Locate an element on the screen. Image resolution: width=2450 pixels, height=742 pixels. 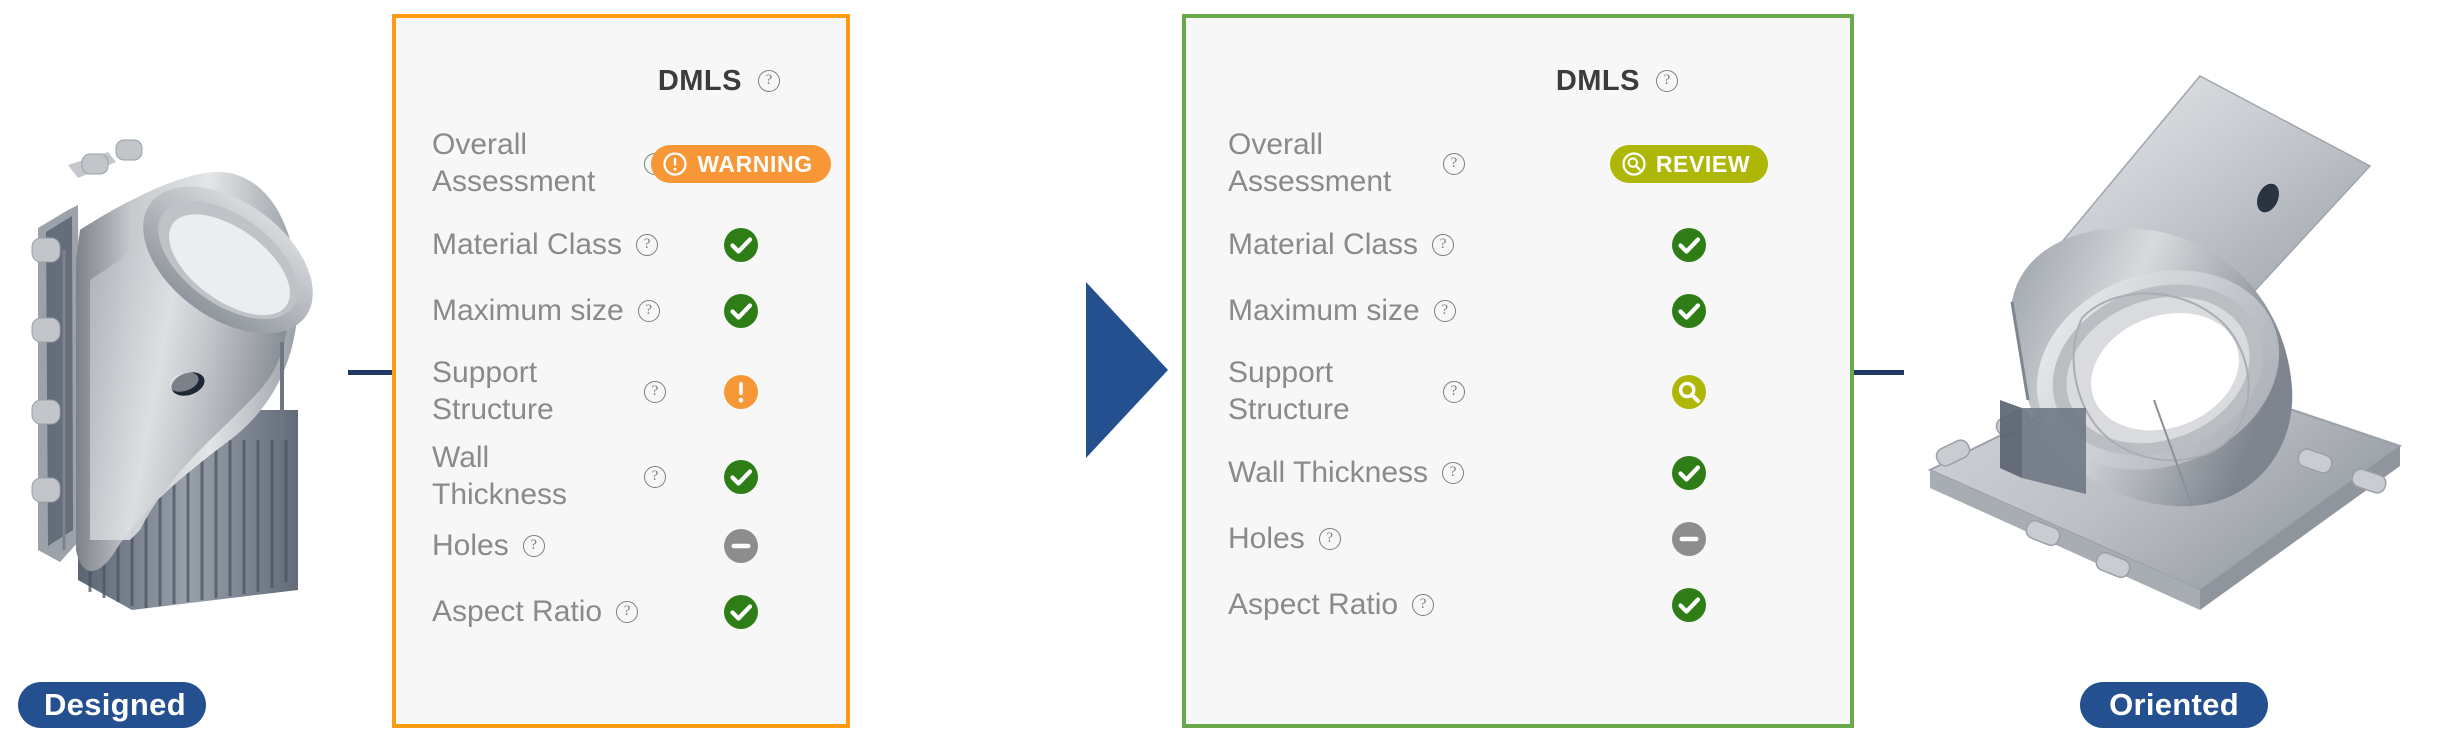
status-cell-wall-thickness-oriented is located at coordinates (1689, 473).